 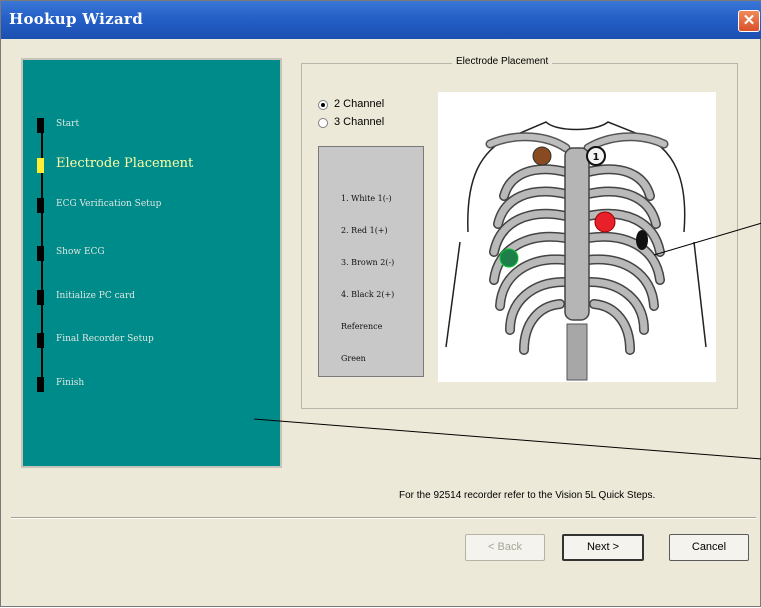 I want to click on step-final-recorder-setup: Final Recorder Setup, so click(x=150, y=341).